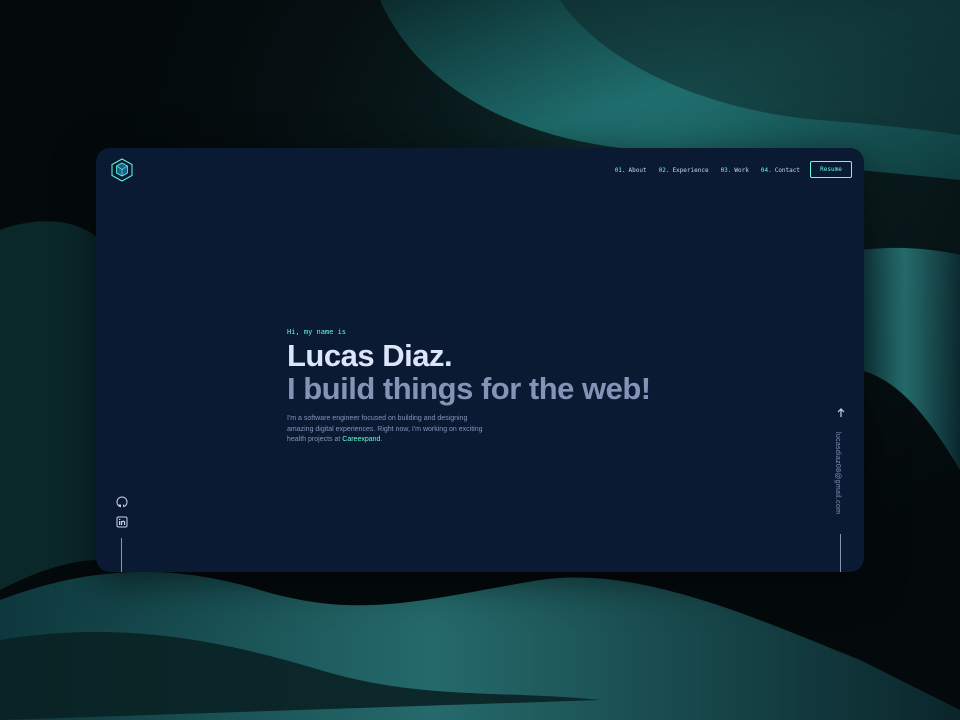 This screenshot has width=960, height=720. What do you see at coordinates (631, 170) in the screenshot?
I see `nav-item-about: 01. About` at bounding box center [631, 170].